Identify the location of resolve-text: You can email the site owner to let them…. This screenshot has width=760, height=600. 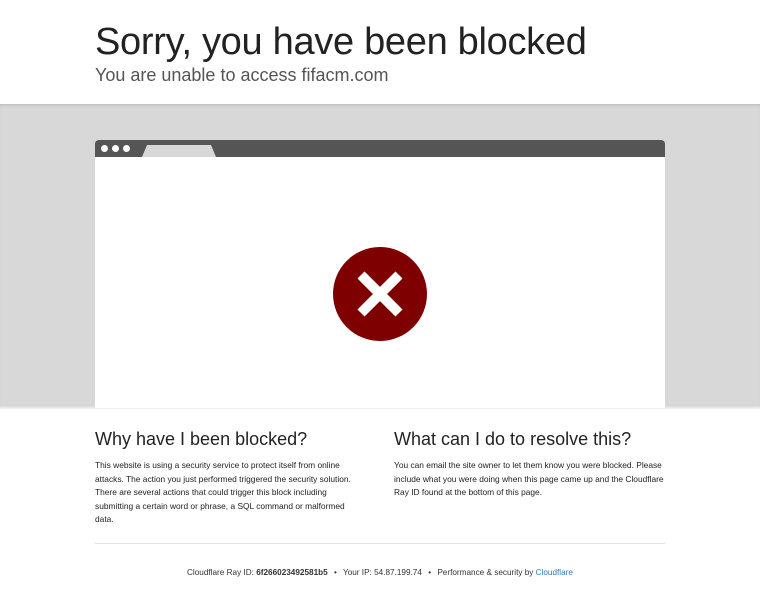
(529, 478).